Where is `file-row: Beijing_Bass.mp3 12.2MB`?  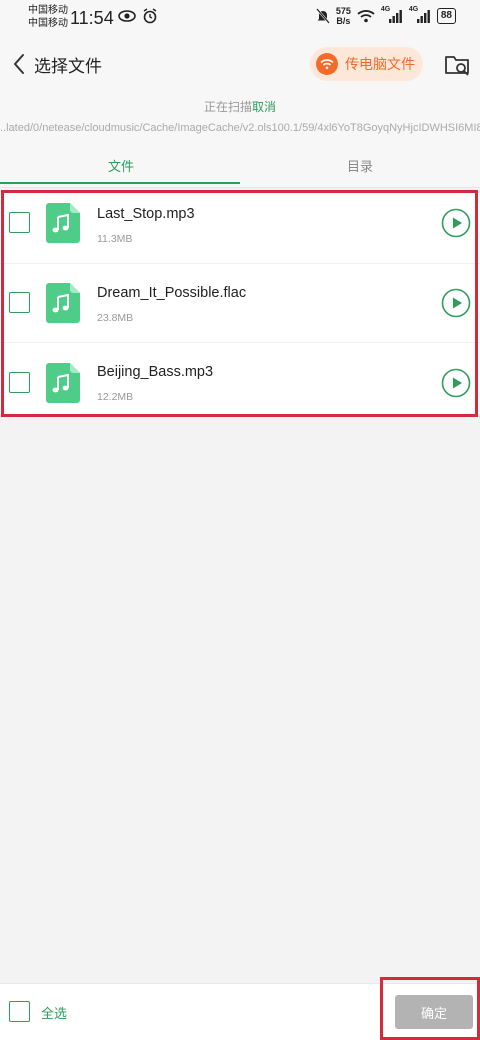 file-row: Beijing_Bass.mp3 12.2MB is located at coordinates (240, 381).